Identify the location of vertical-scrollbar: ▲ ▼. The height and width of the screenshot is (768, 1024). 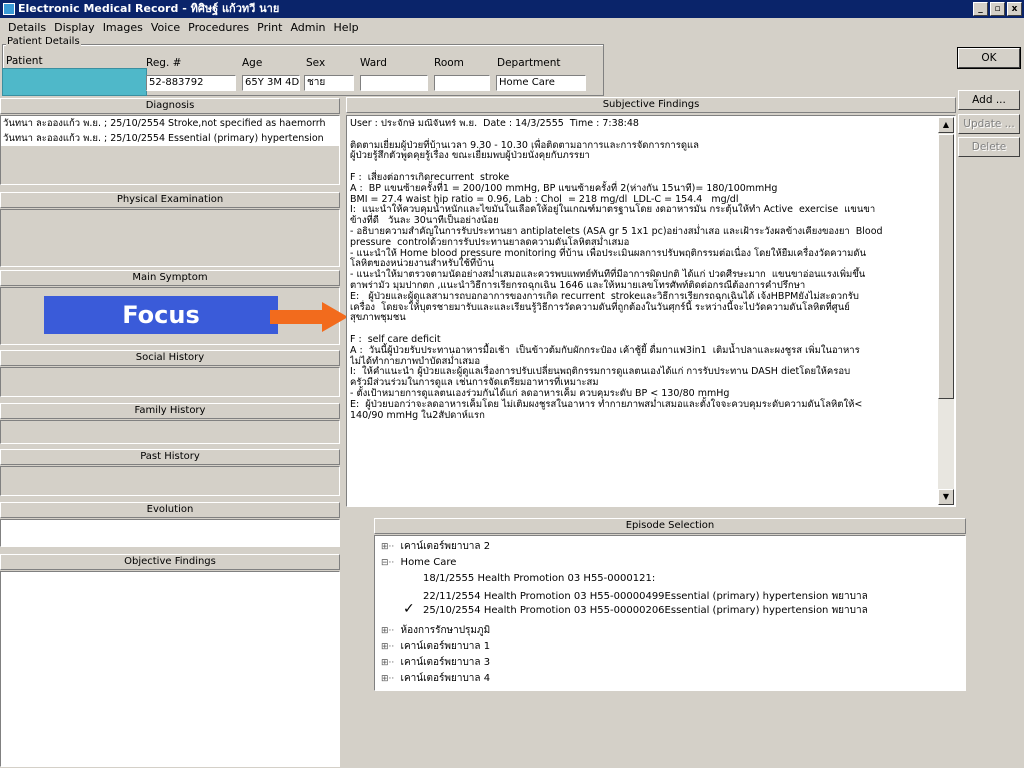
(946, 311).